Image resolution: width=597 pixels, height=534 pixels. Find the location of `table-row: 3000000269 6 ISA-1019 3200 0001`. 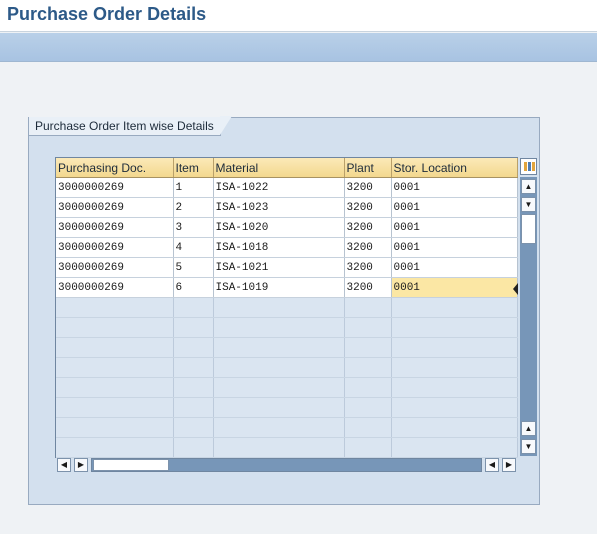

table-row: 3000000269 6 ISA-1019 3200 0001 is located at coordinates (287, 287).